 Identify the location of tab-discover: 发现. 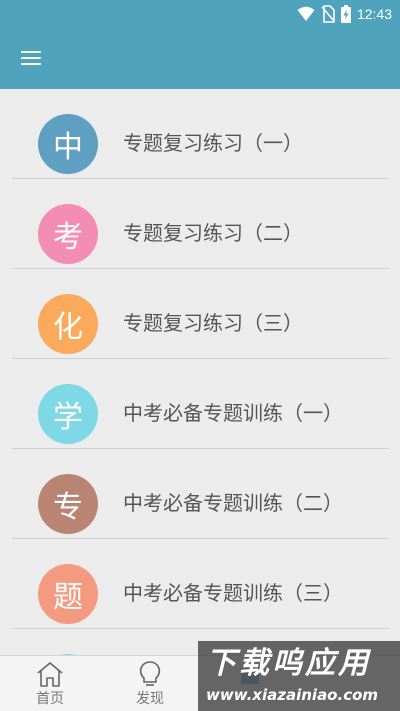
(150, 683).